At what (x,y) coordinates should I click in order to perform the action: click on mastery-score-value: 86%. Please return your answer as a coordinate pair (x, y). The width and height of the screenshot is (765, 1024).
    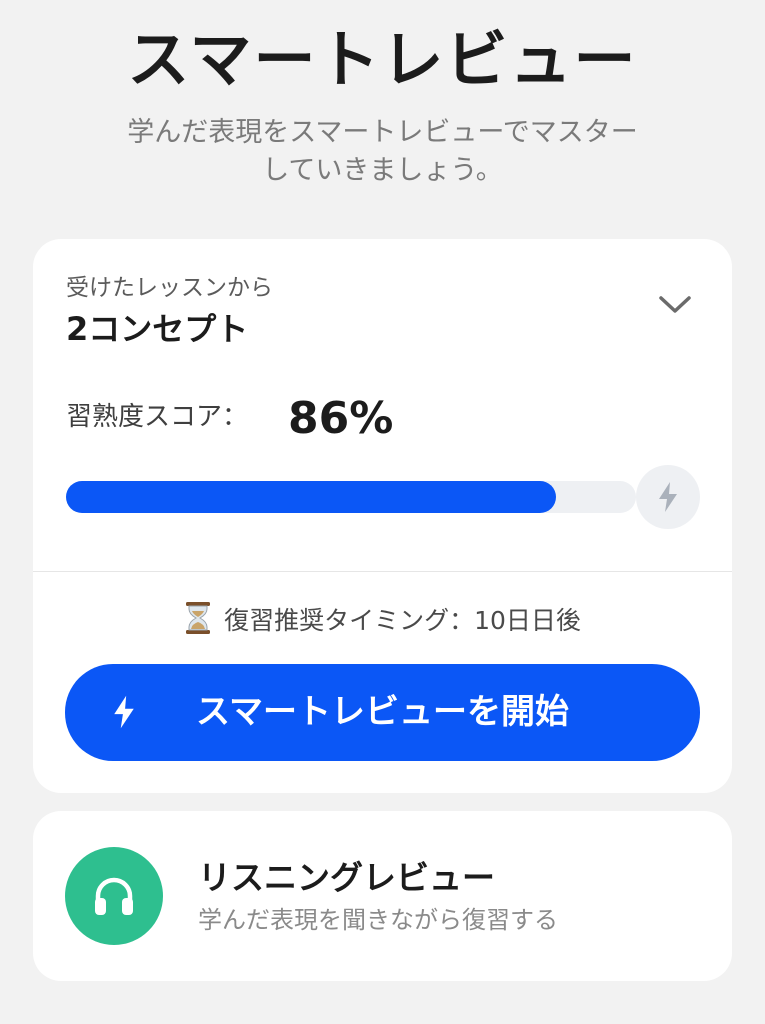
    Looking at the image, I should click on (341, 418).